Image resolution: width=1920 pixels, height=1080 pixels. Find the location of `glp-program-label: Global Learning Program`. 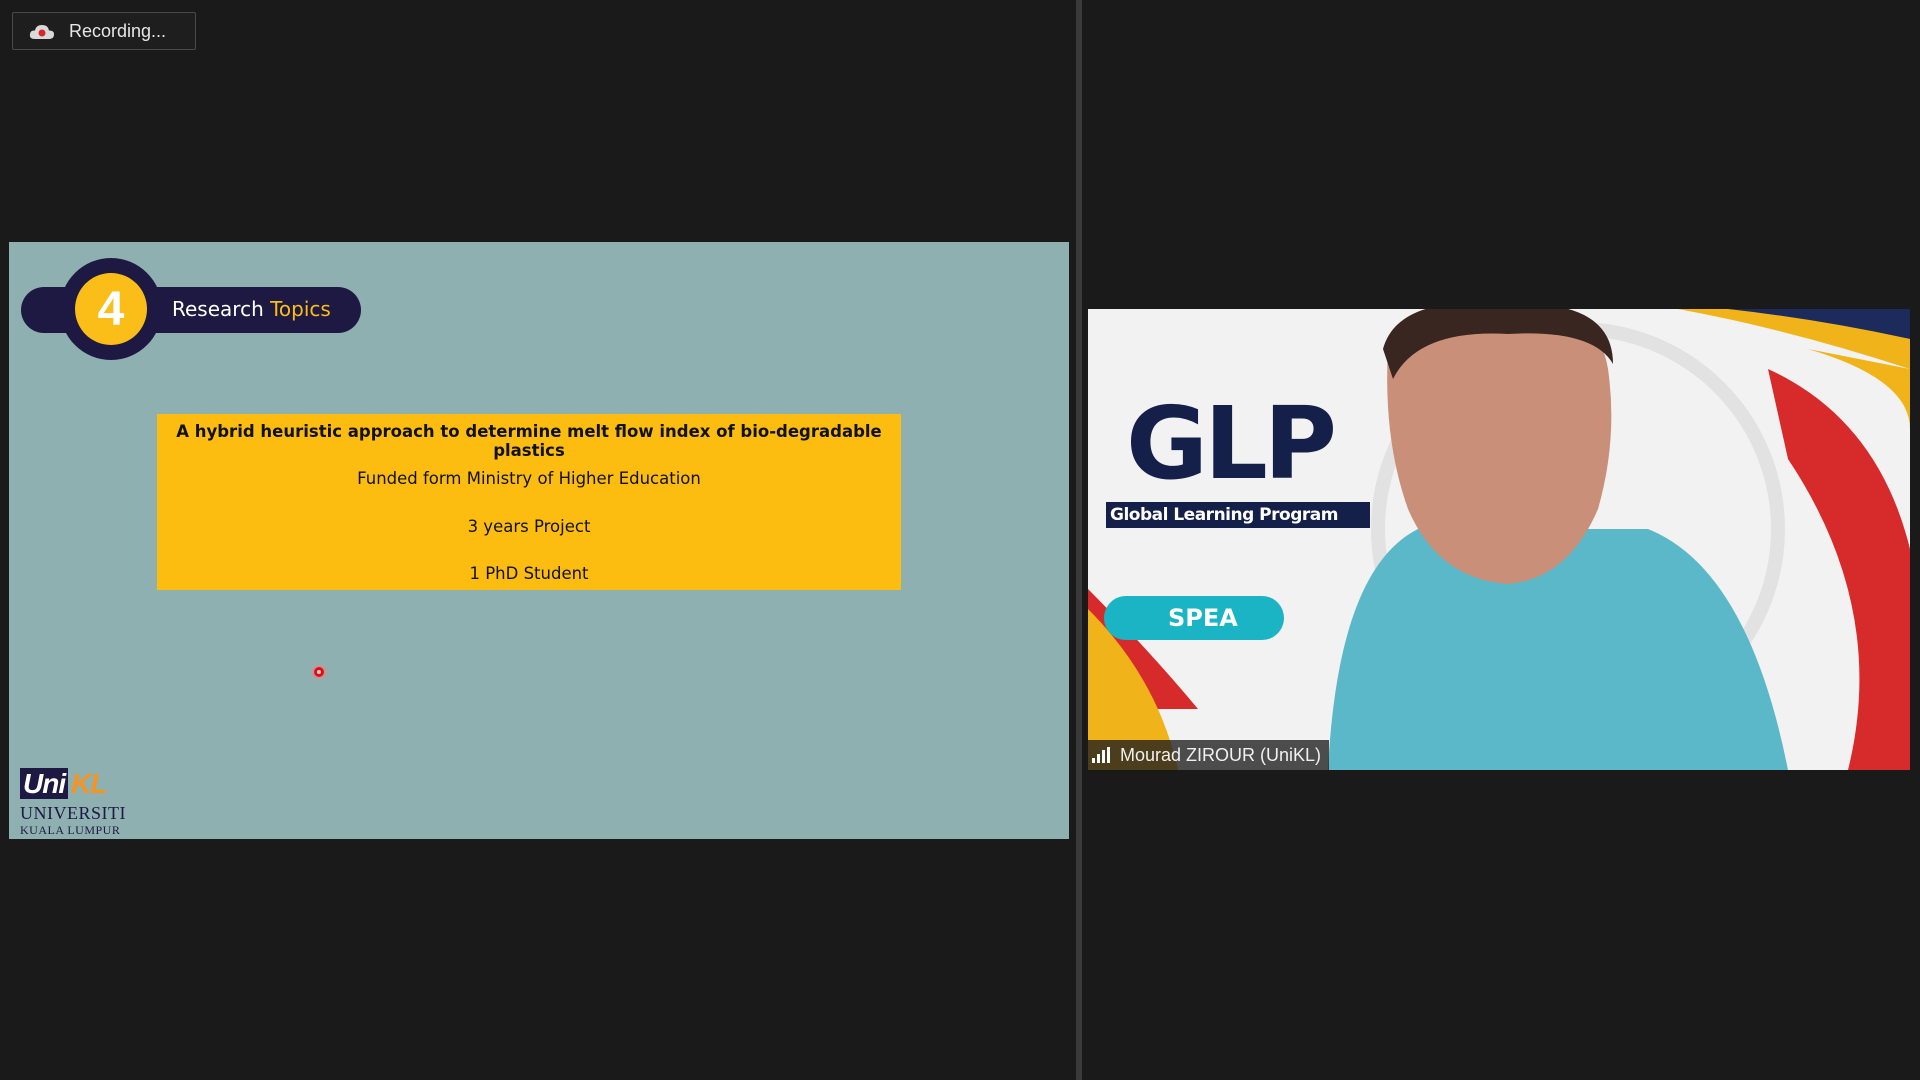

glp-program-label: Global Learning Program is located at coordinates (1238, 515).